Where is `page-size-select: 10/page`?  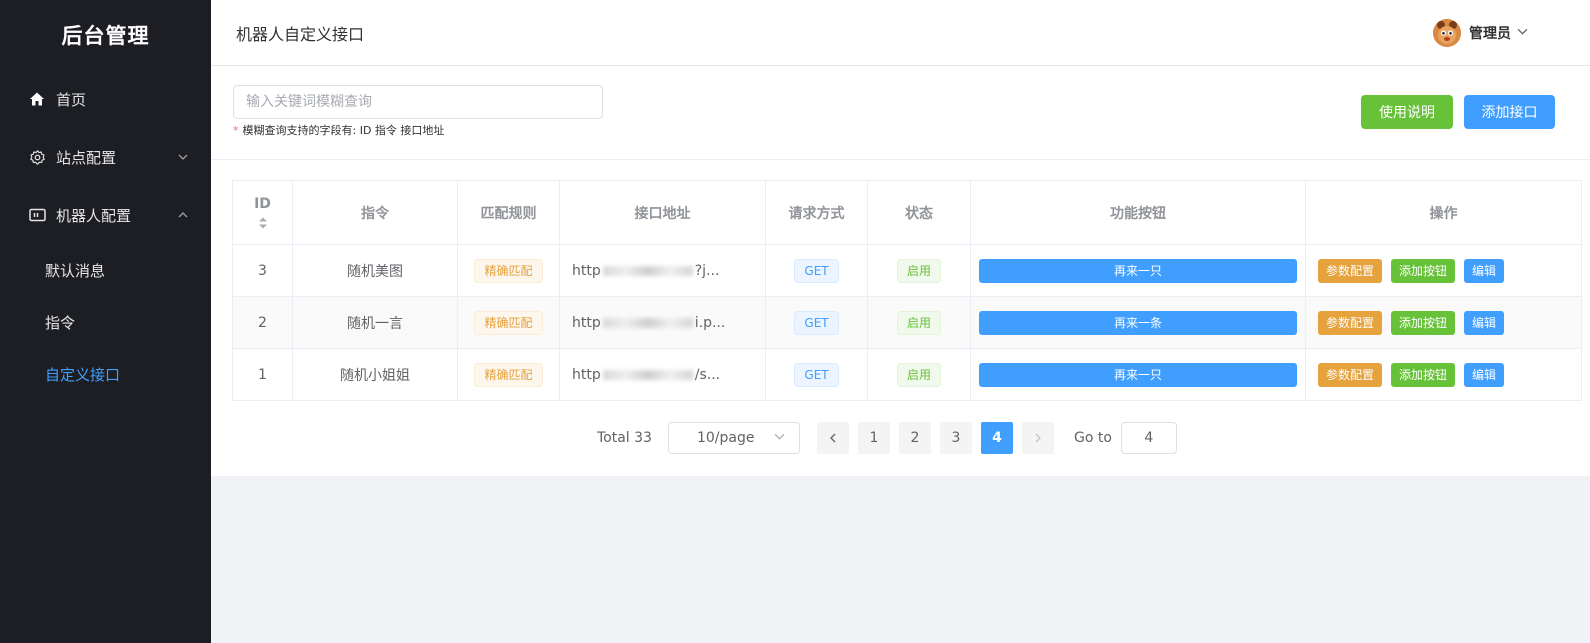 page-size-select: 10/page is located at coordinates (733, 438).